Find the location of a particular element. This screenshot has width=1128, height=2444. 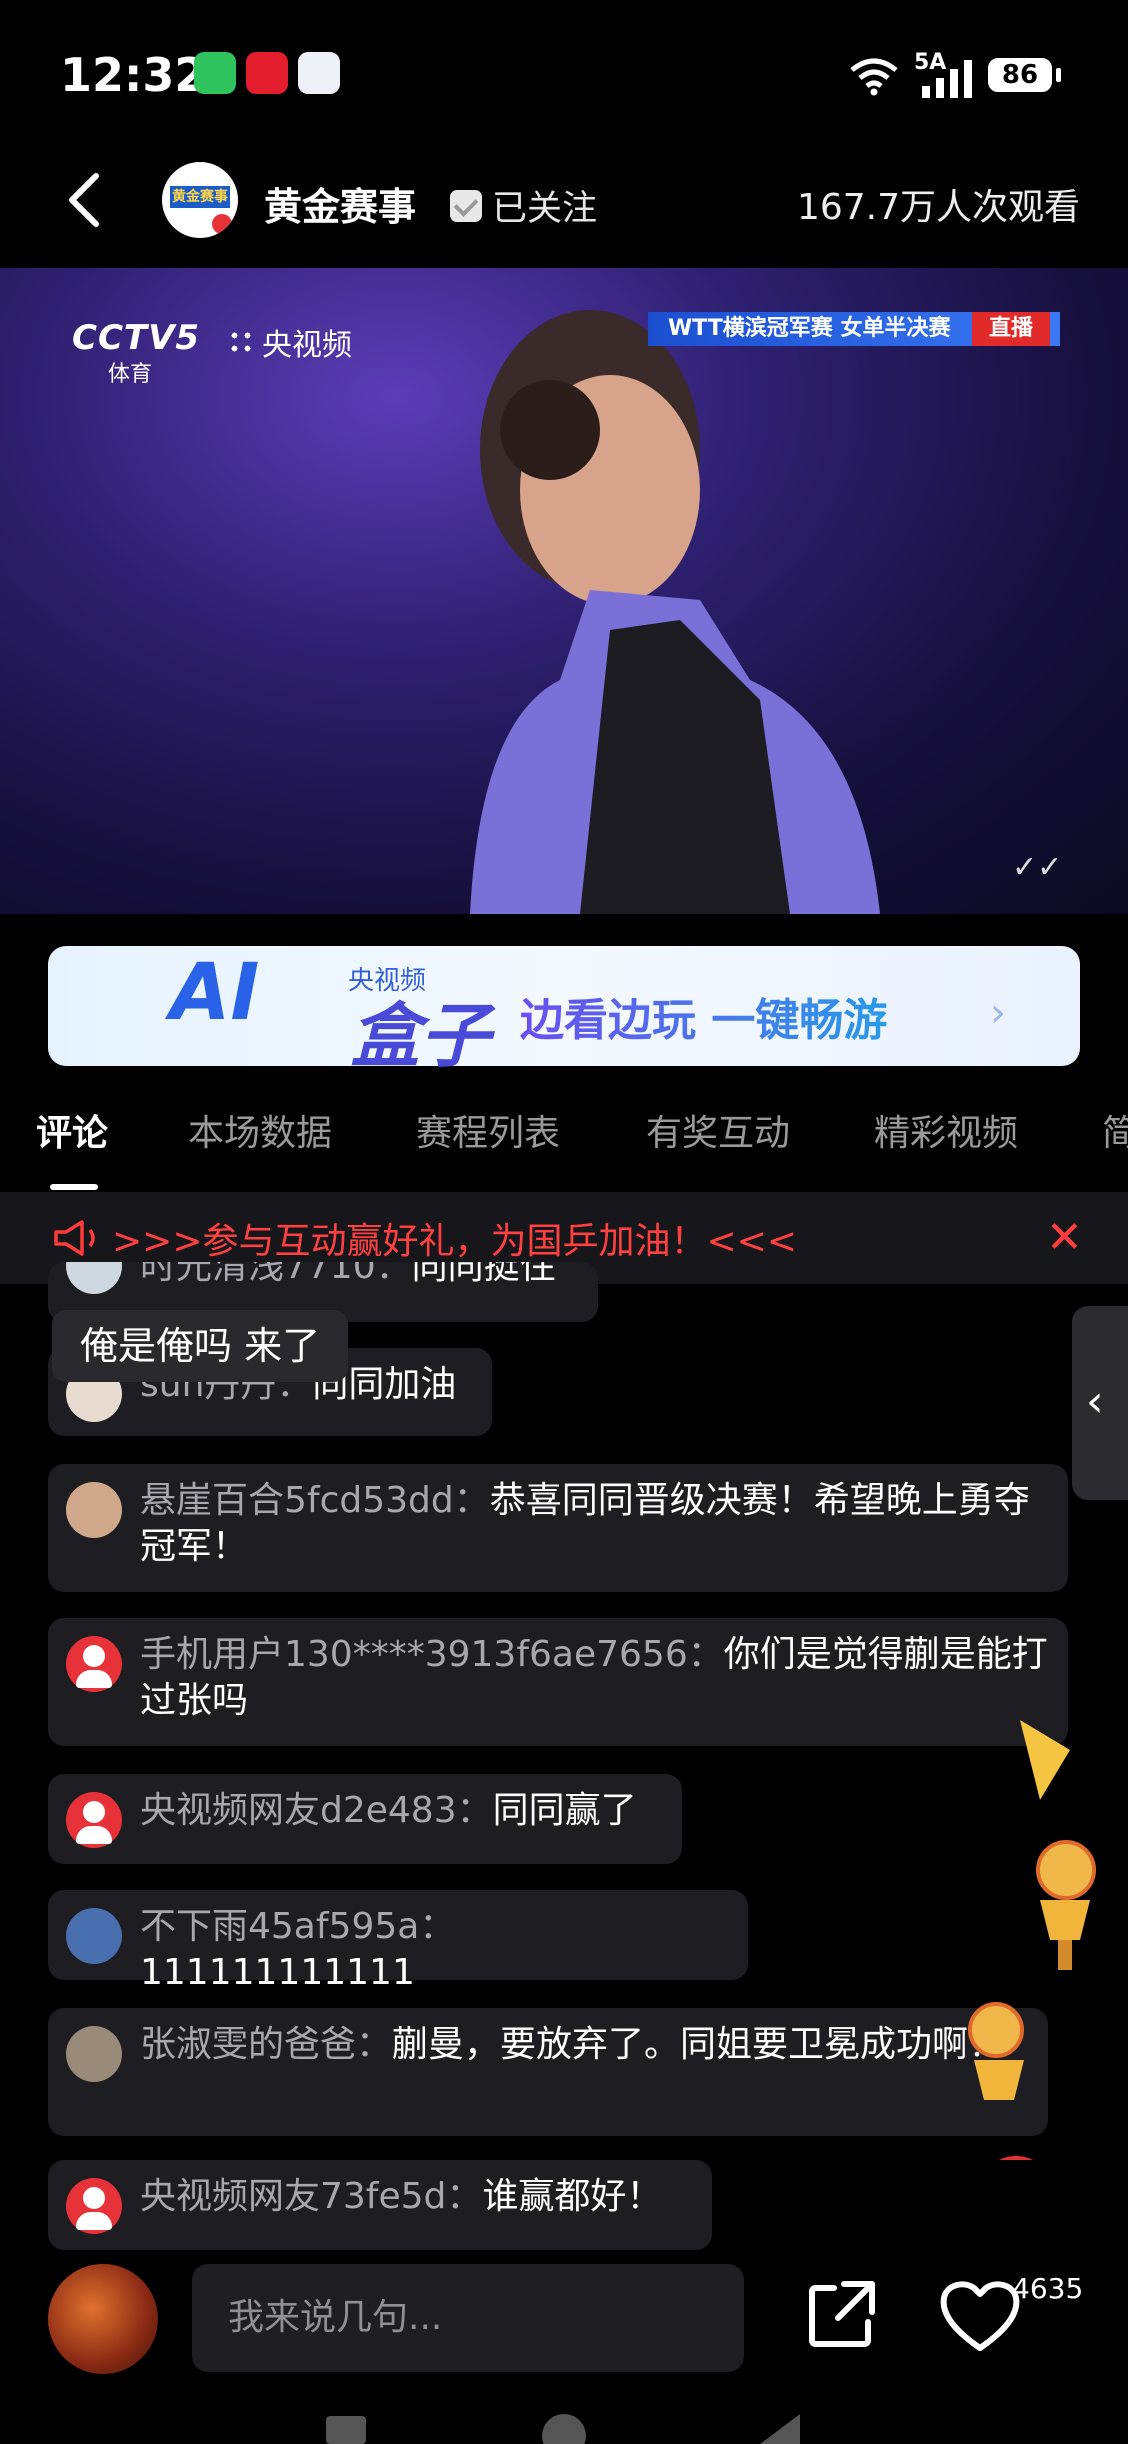

tab-bar: 评论 本场数据 赛程列表 有奖互动 精彩视频 简 is located at coordinates (564, 1137).